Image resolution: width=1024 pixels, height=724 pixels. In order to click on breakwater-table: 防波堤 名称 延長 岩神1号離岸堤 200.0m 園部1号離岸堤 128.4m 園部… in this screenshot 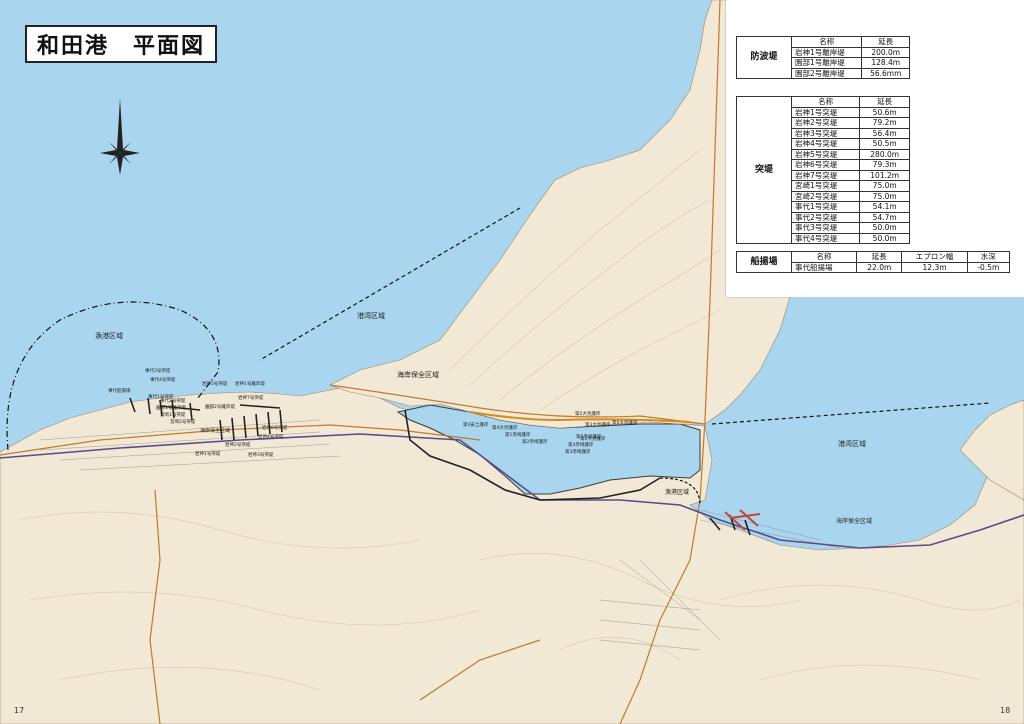, I will do `click(823, 57)`.